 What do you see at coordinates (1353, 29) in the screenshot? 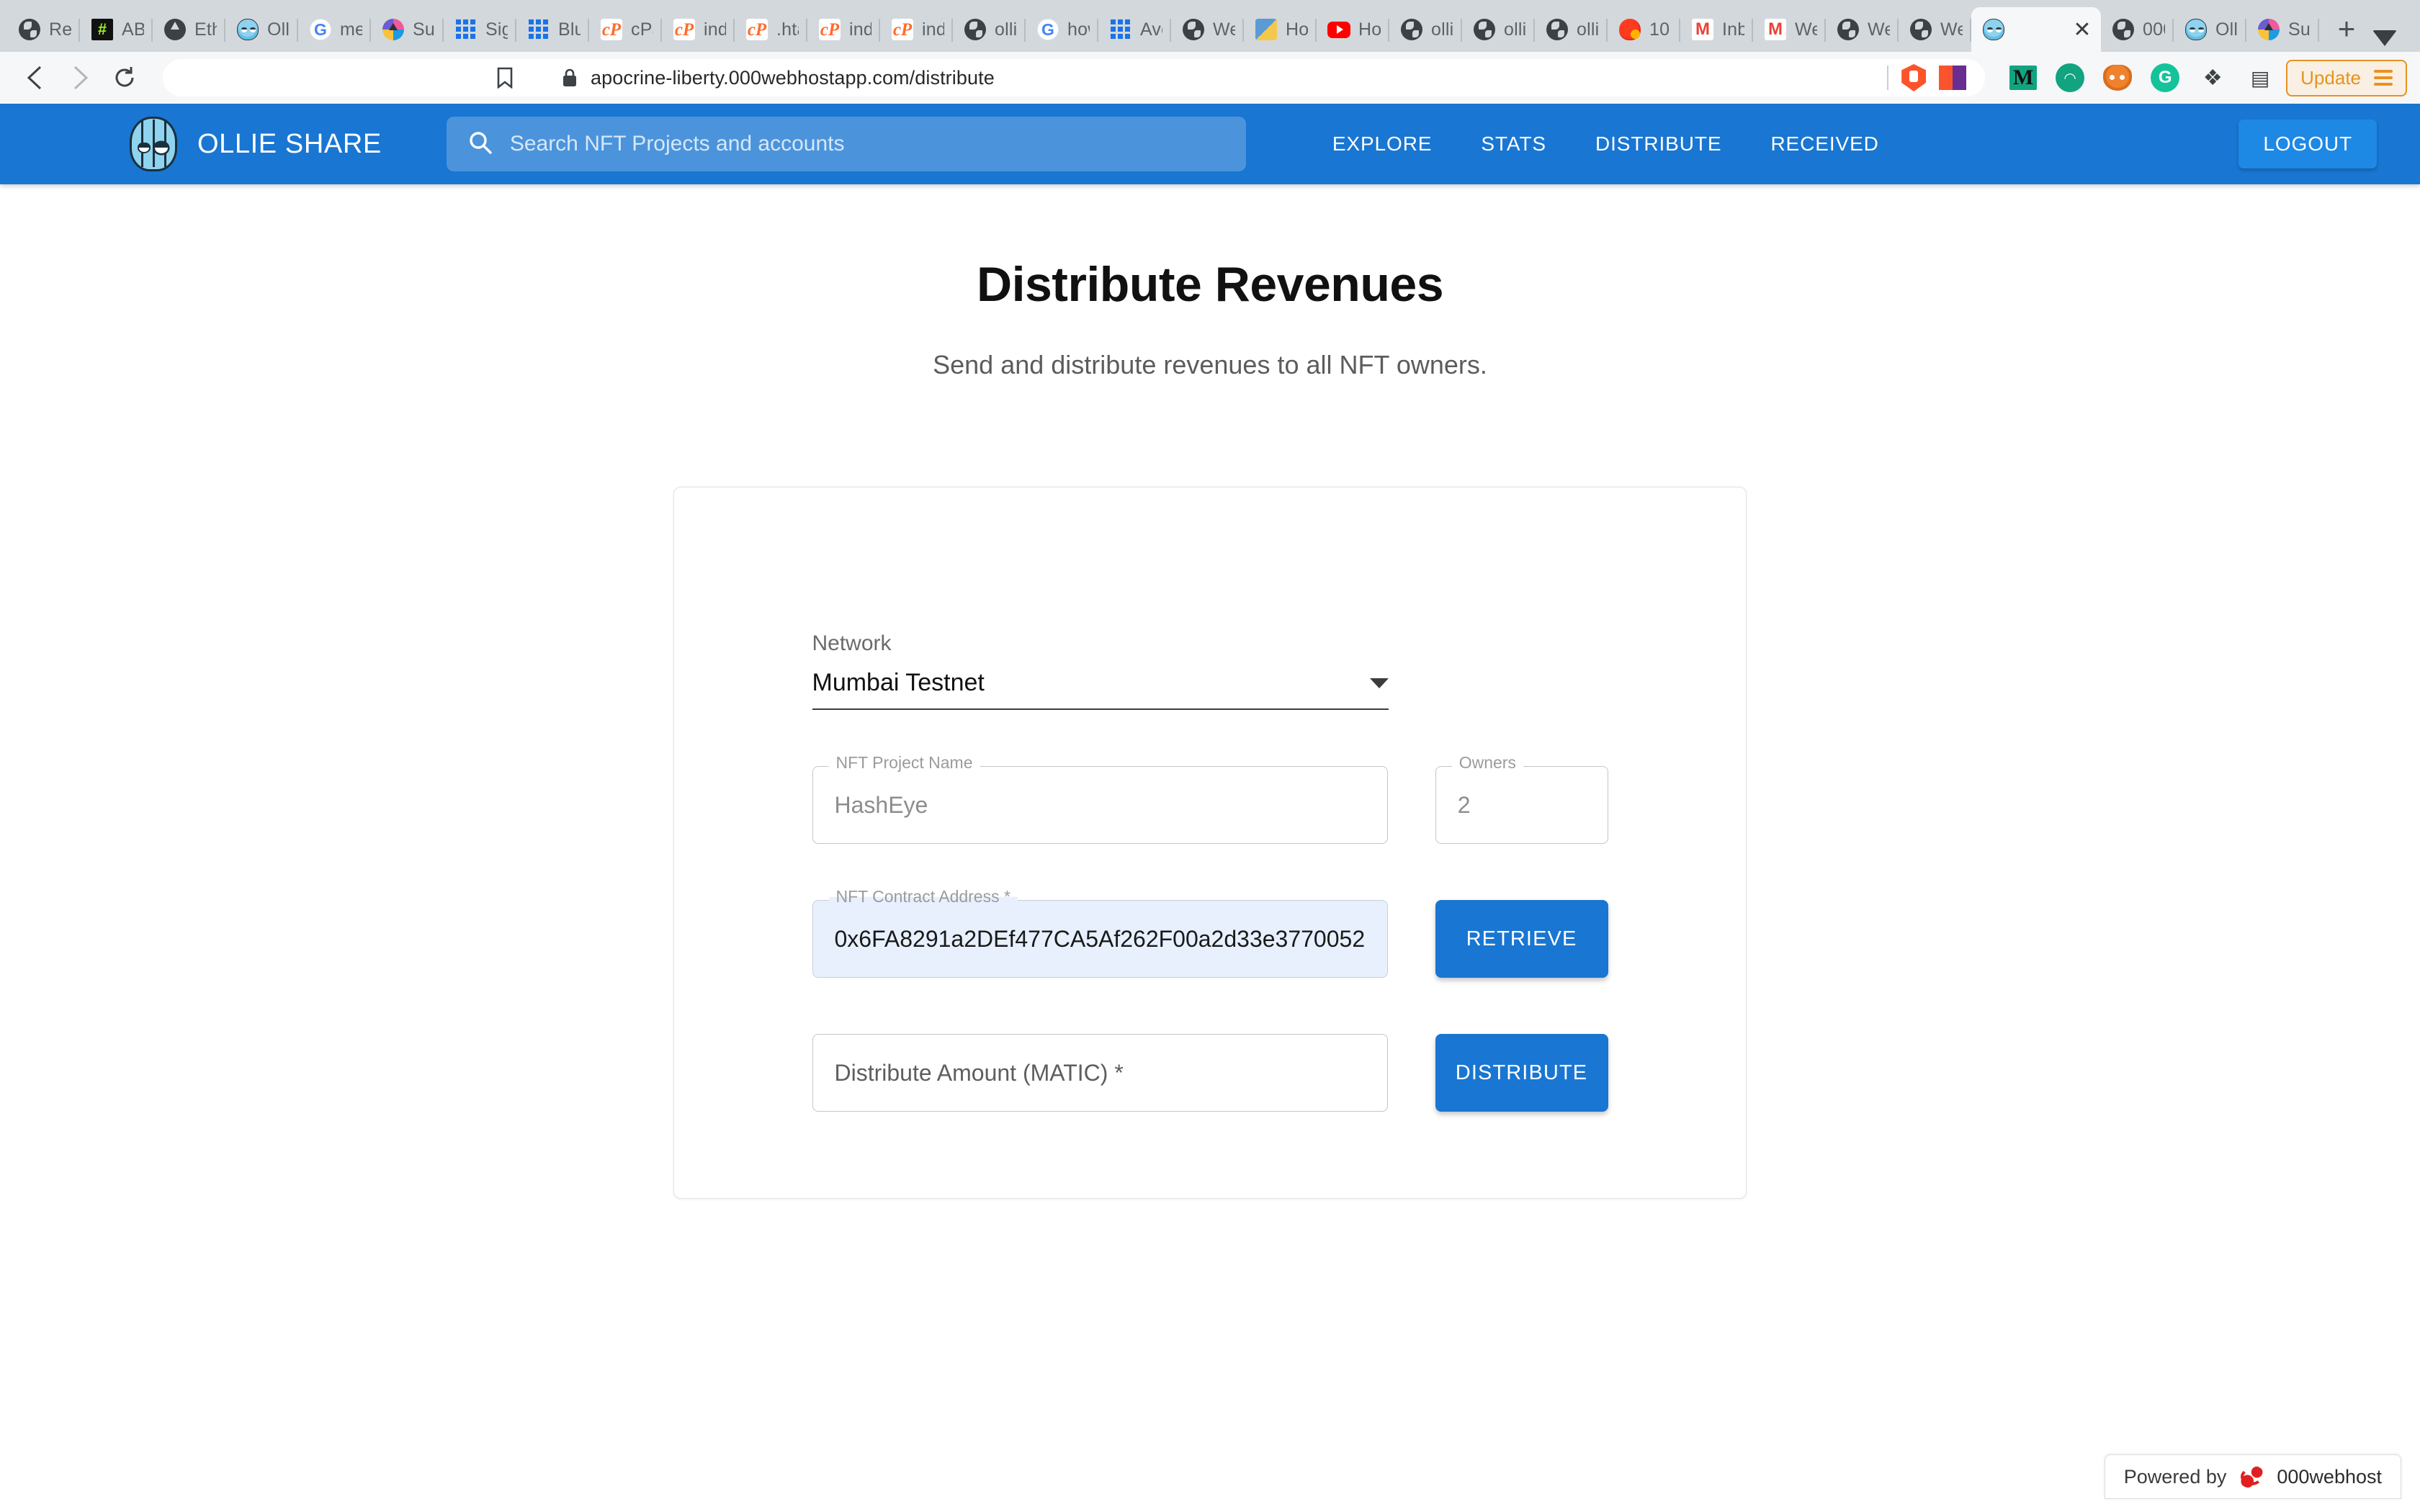
I see `browser-tab: How` at bounding box center [1353, 29].